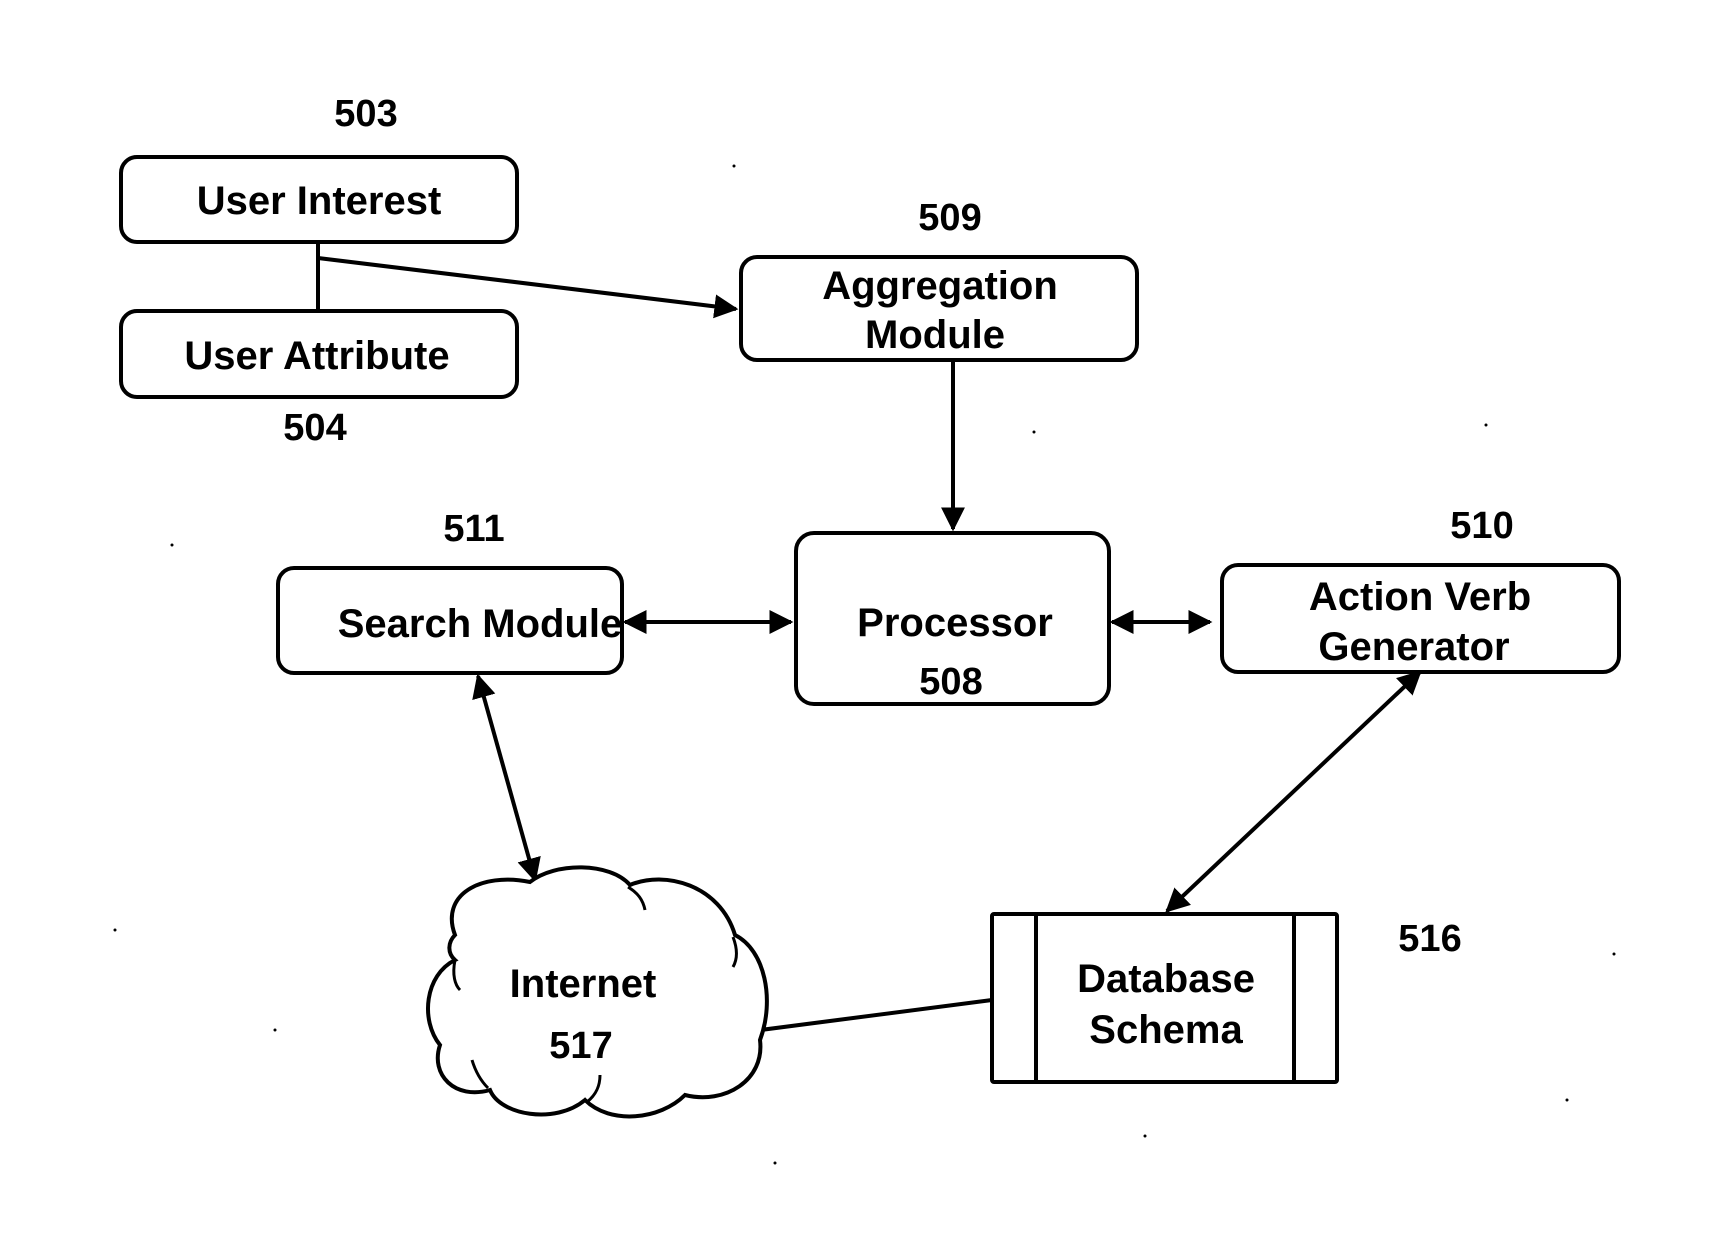 This screenshot has height=1259, width=1735. I want to click on node-processor: Processor 508, so click(952, 618).